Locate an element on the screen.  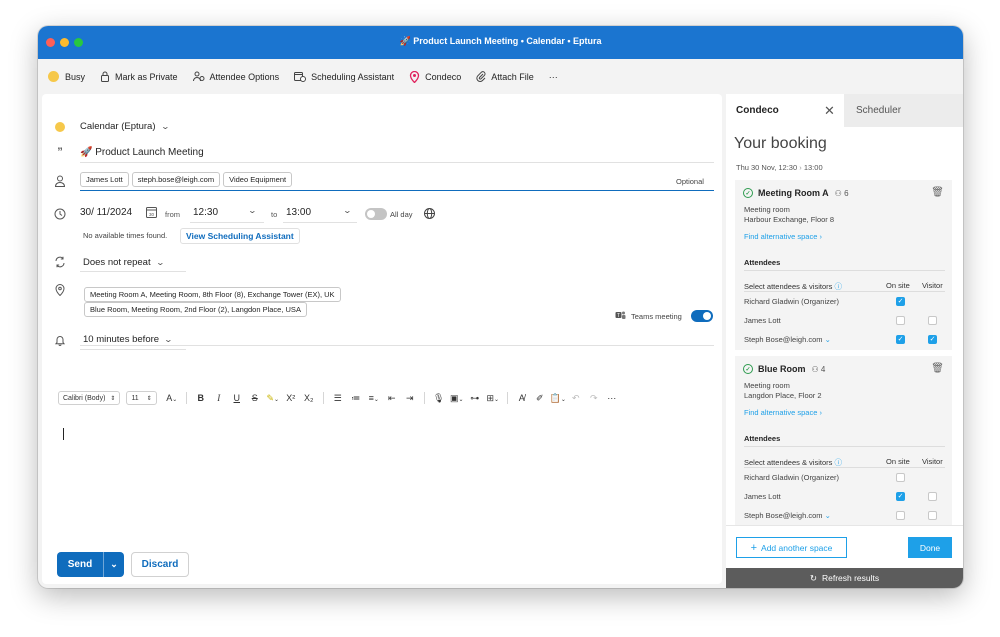
more-options-button: ··· is located at coordinates (553, 77).